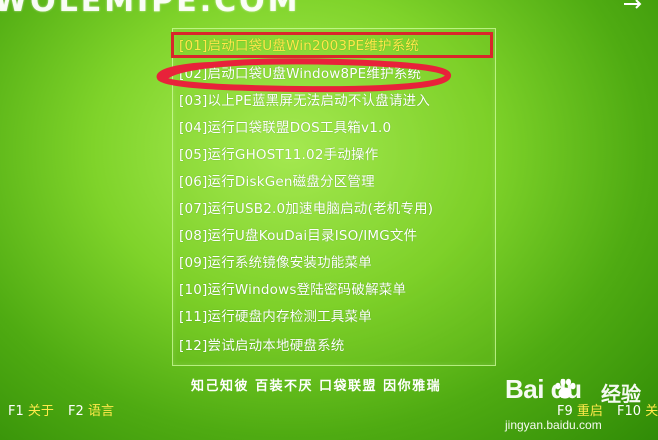 The image size is (658, 440). Describe the element at coordinates (298, 236) in the screenshot. I see `menu-item-08: [08]运行U盘KouDai目录ISO/IMG文件` at that location.